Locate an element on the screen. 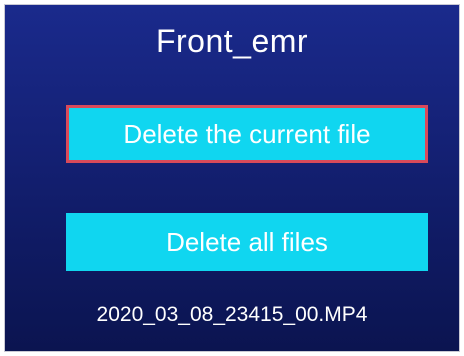 The width and height of the screenshot is (464, 356). delete-current-file-label: Delete the current file is located at coordinates (247, 133).